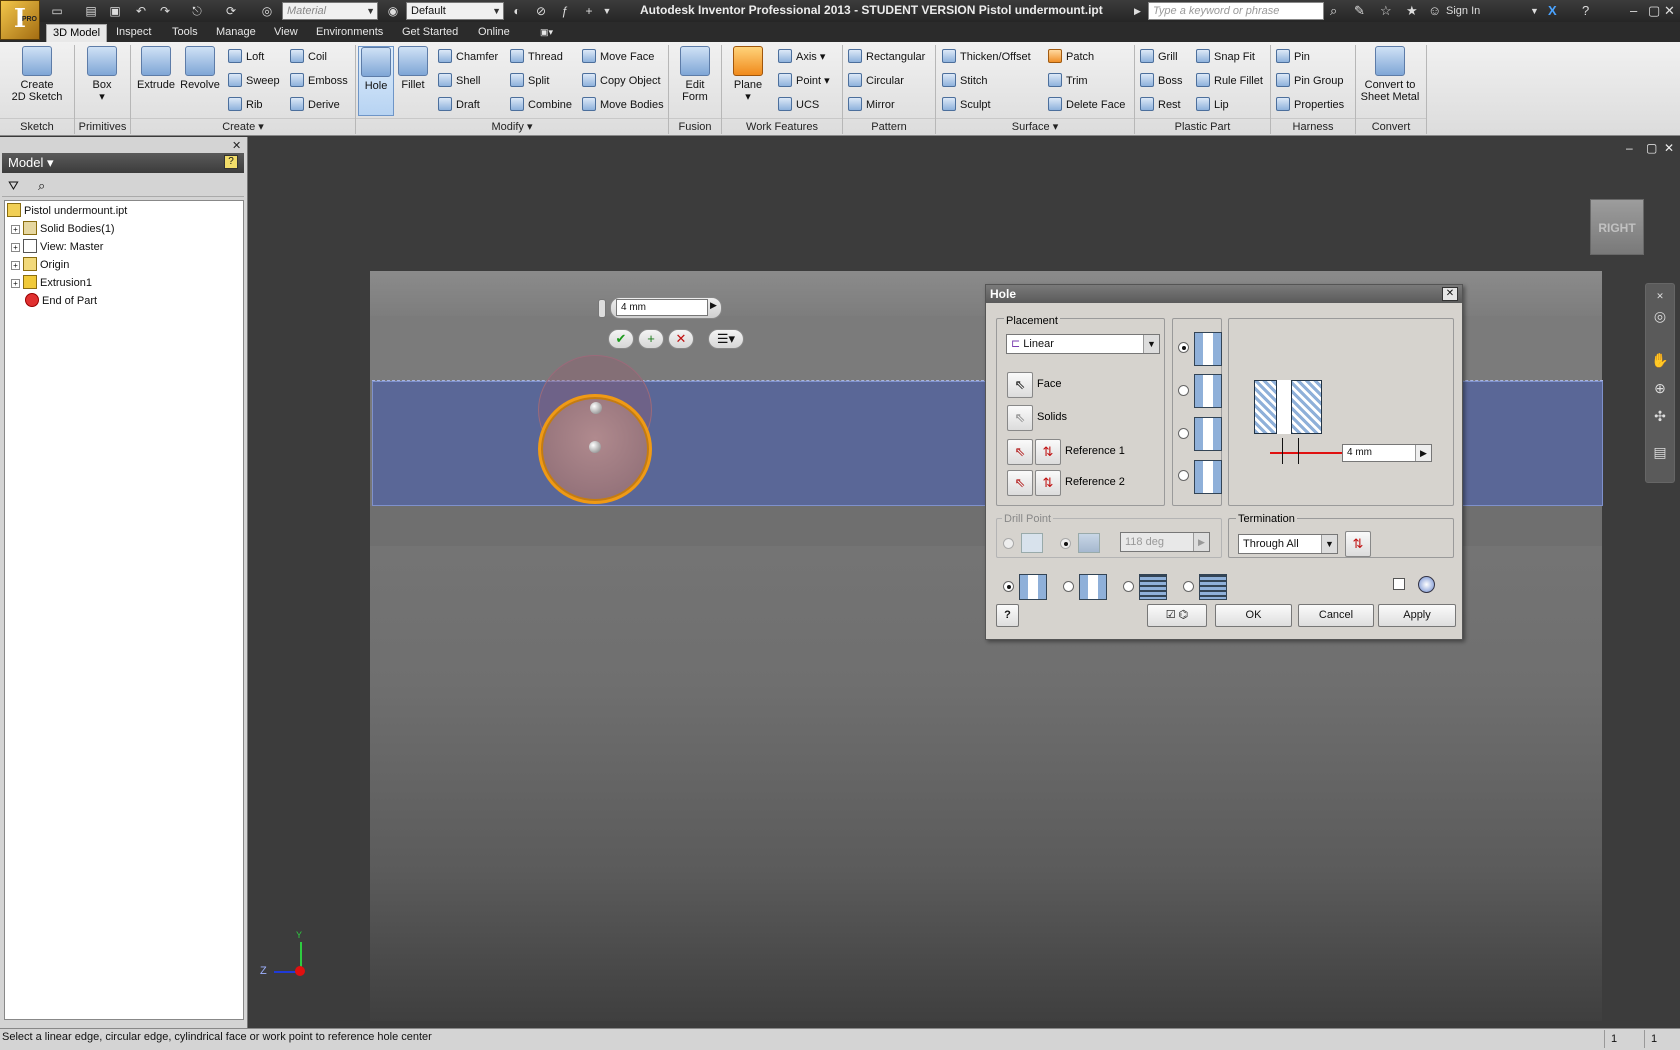 Image resolution: width=1680 pixels, height=1050 pixels. What do you see at coordinates (459, 82) in the screenshot?
I see `shell-button: Shell` at bounding box center [459, 82].